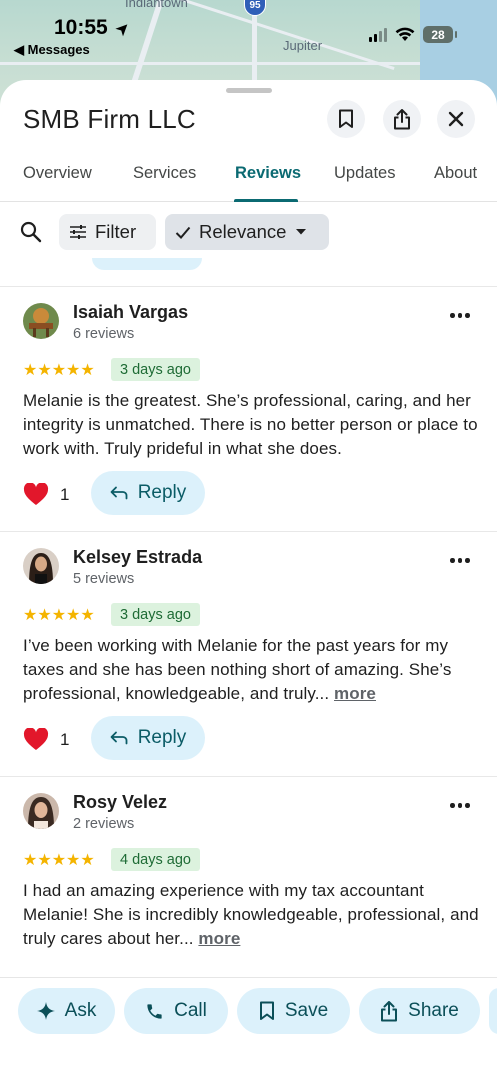 The height and width of the screenshot is (1080, 497). I want to click on search-reviews-button, so click(31, 234).